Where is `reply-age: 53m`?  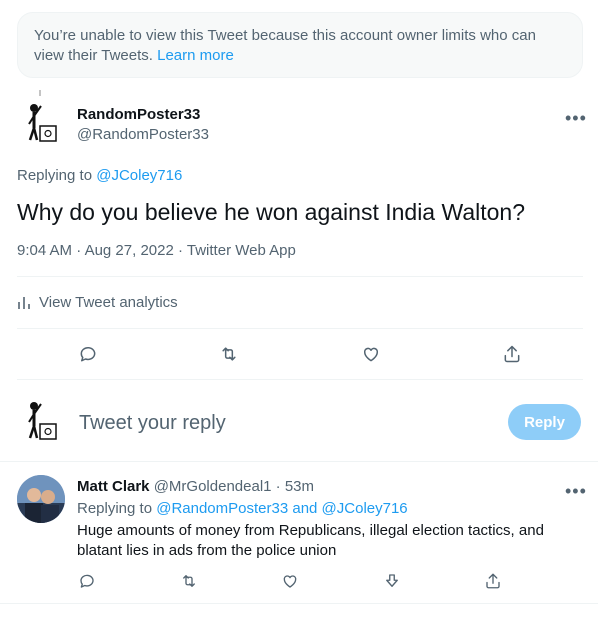
reply-age: 53m is located at coordinates (299, 486).